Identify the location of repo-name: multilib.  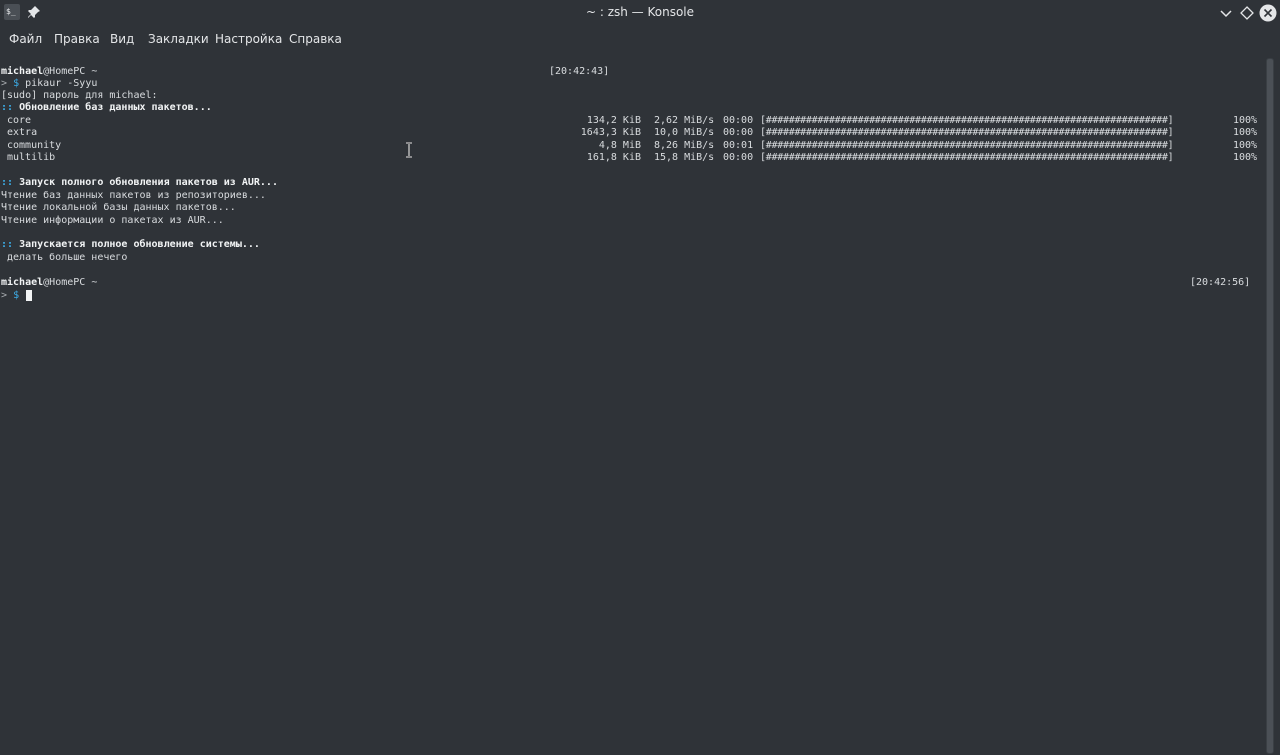
(31, 157).